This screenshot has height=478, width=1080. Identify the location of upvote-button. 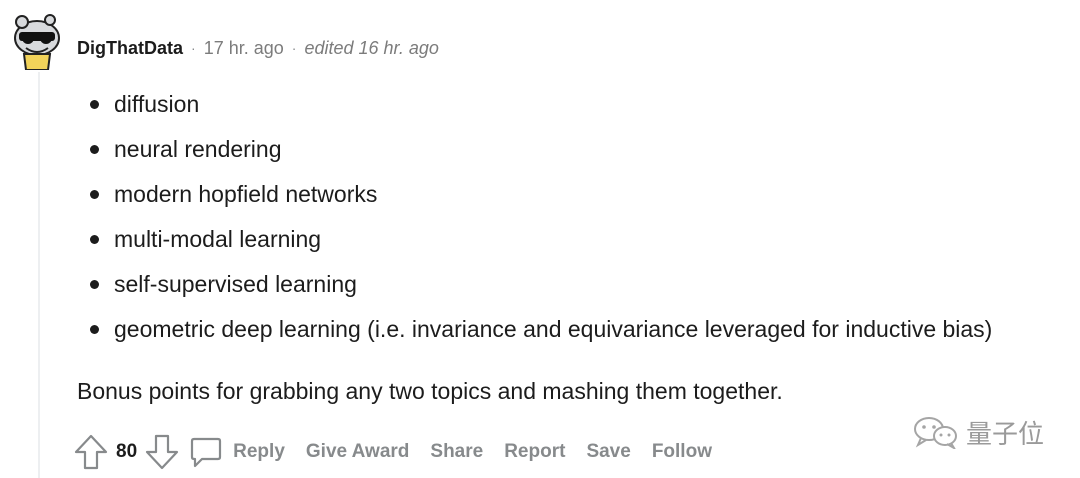
(91, 452).